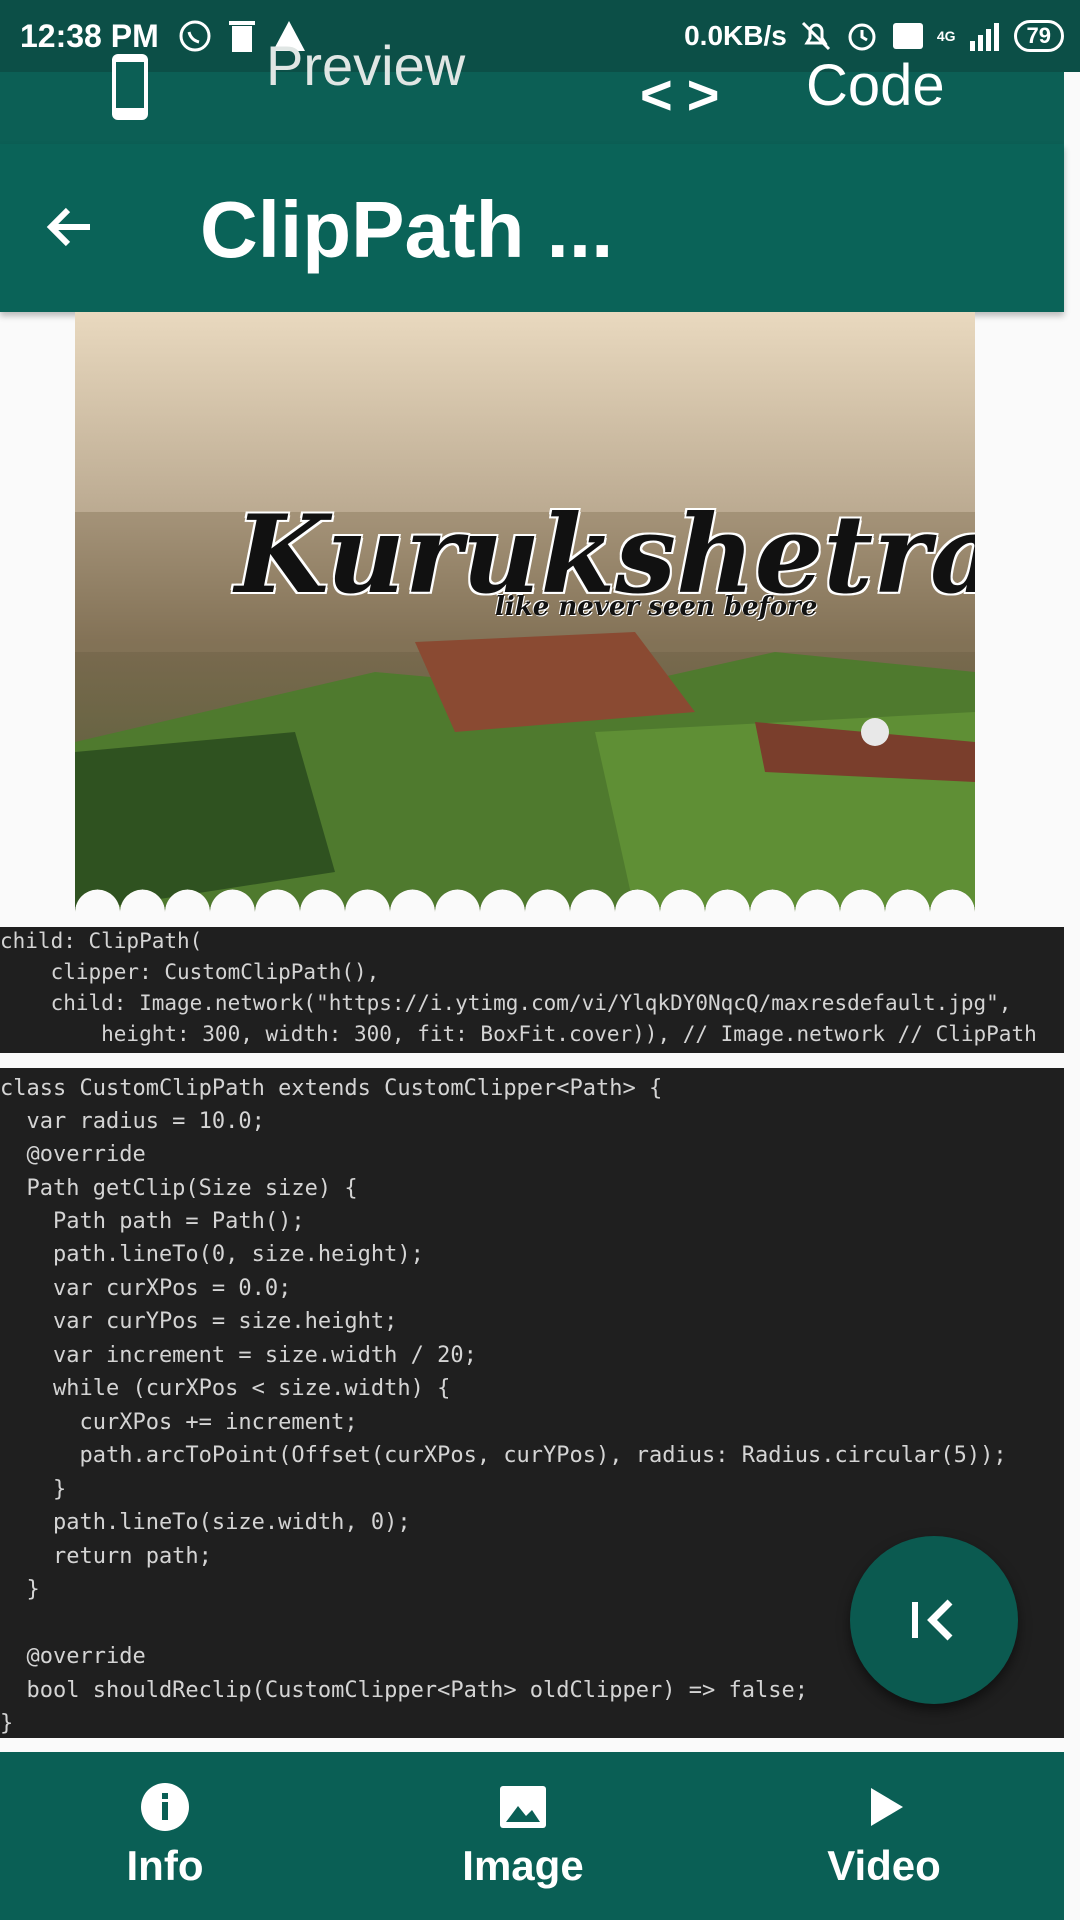 The width and height of the screenshot is (1080, 1920). Describe the element at coordinates (165, 1836) in the screenshot. I see `nav-item-info: Info` at that location.